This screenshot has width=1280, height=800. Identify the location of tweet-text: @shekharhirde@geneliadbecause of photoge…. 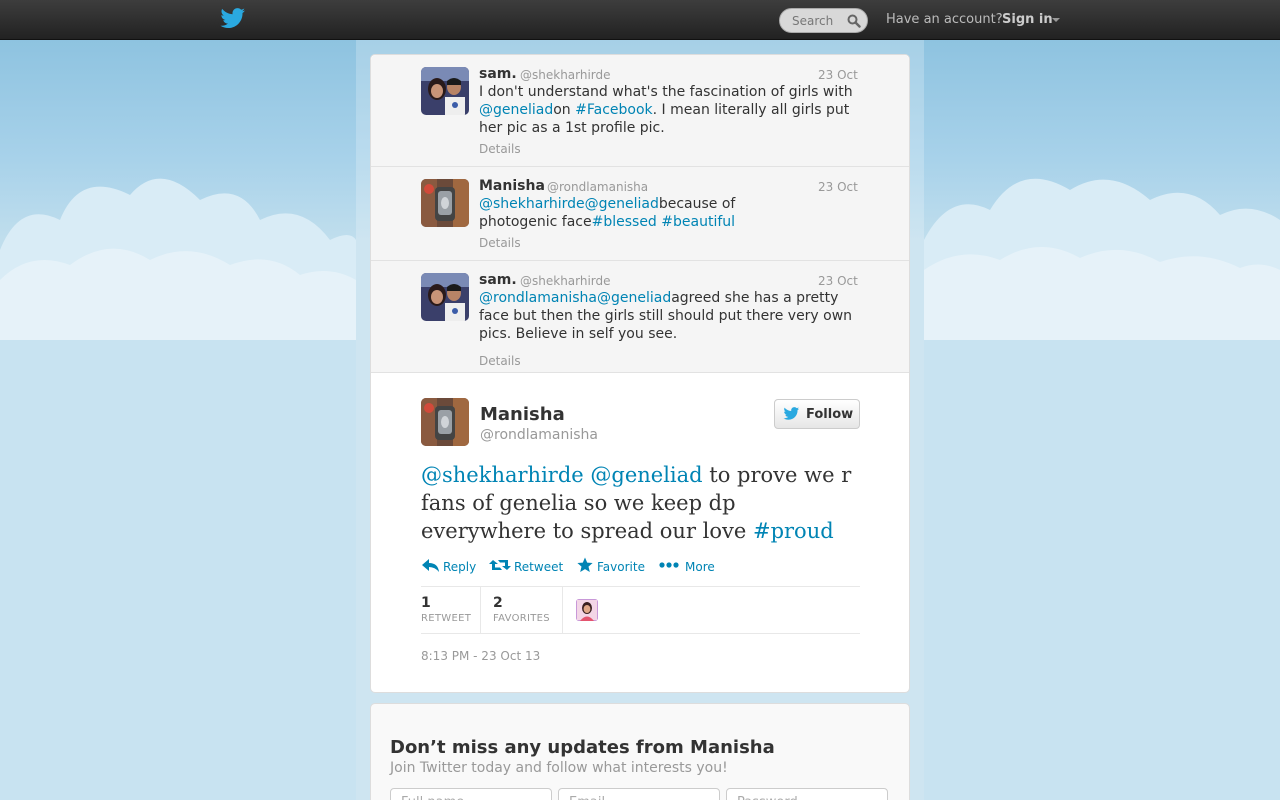
(607, 213).